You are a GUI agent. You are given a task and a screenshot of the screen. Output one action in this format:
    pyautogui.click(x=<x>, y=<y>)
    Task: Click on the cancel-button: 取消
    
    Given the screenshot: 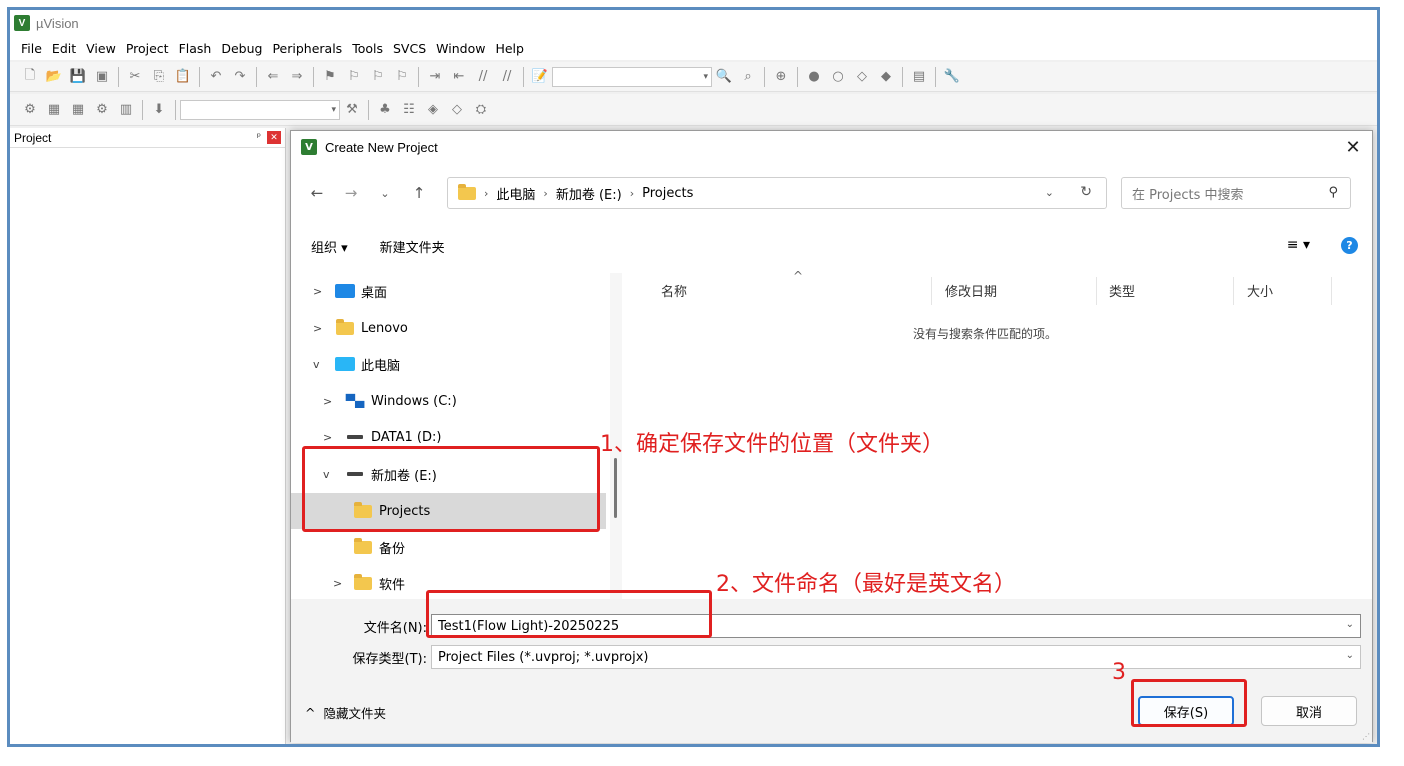 What is the action you would take?
    pyautogui.click(x=1309, y=711)
    